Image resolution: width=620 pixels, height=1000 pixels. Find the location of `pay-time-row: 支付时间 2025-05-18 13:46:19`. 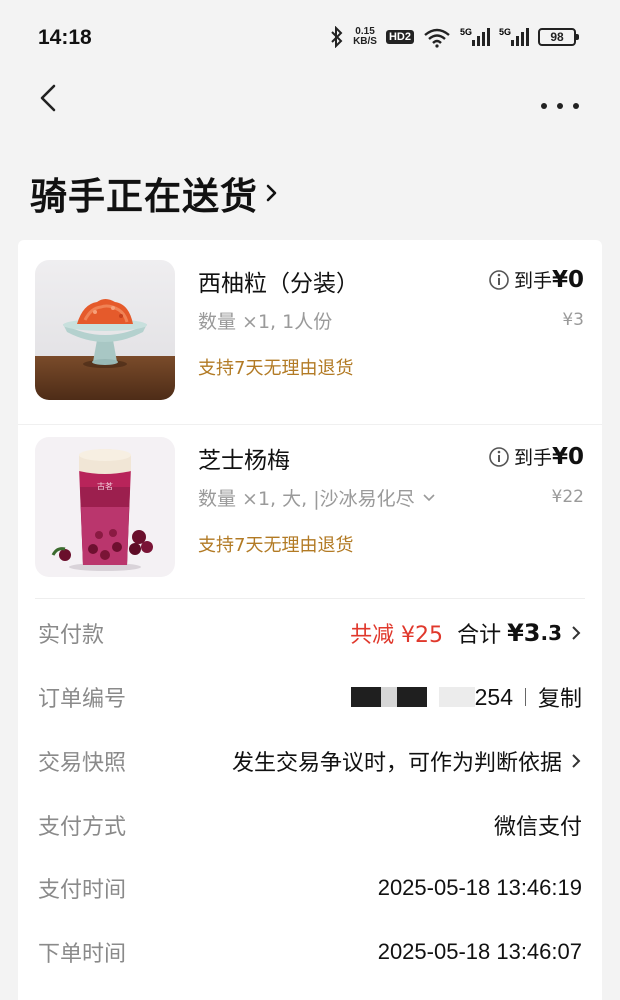

pay-time-row: 支付时间 2025-05-18 13:46:19 is located at coordinates (310, 888).